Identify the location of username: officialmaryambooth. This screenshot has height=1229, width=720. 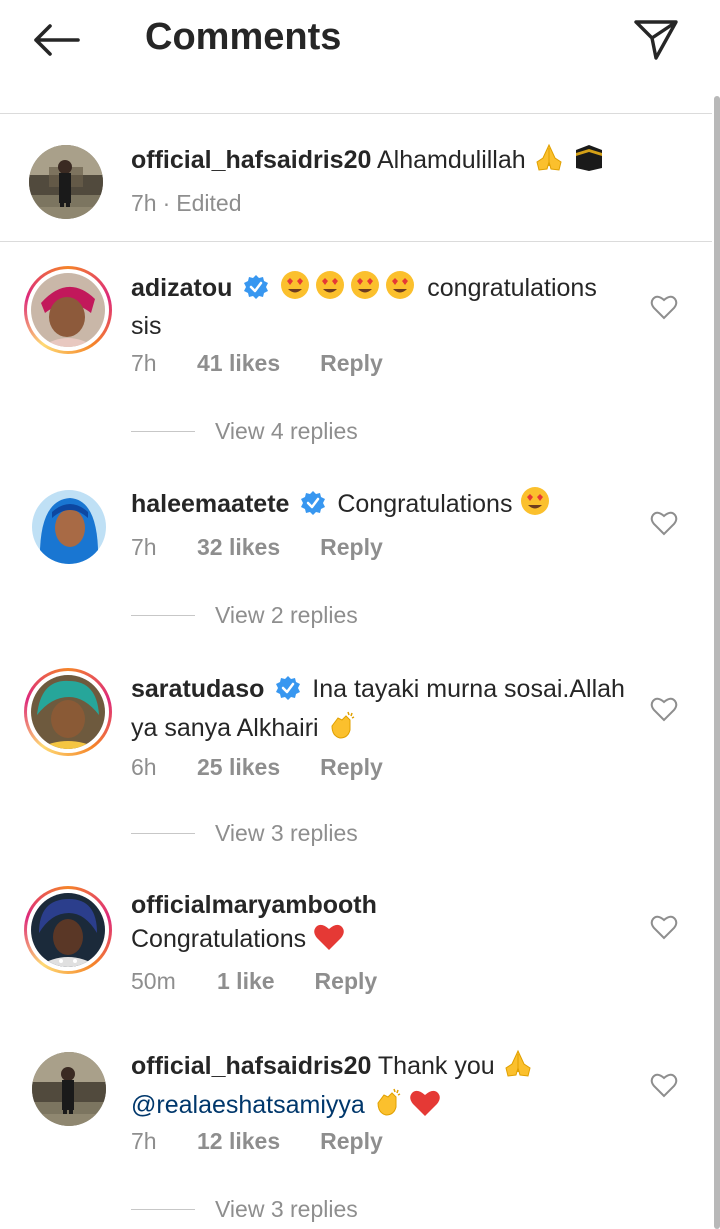
(254, 905).